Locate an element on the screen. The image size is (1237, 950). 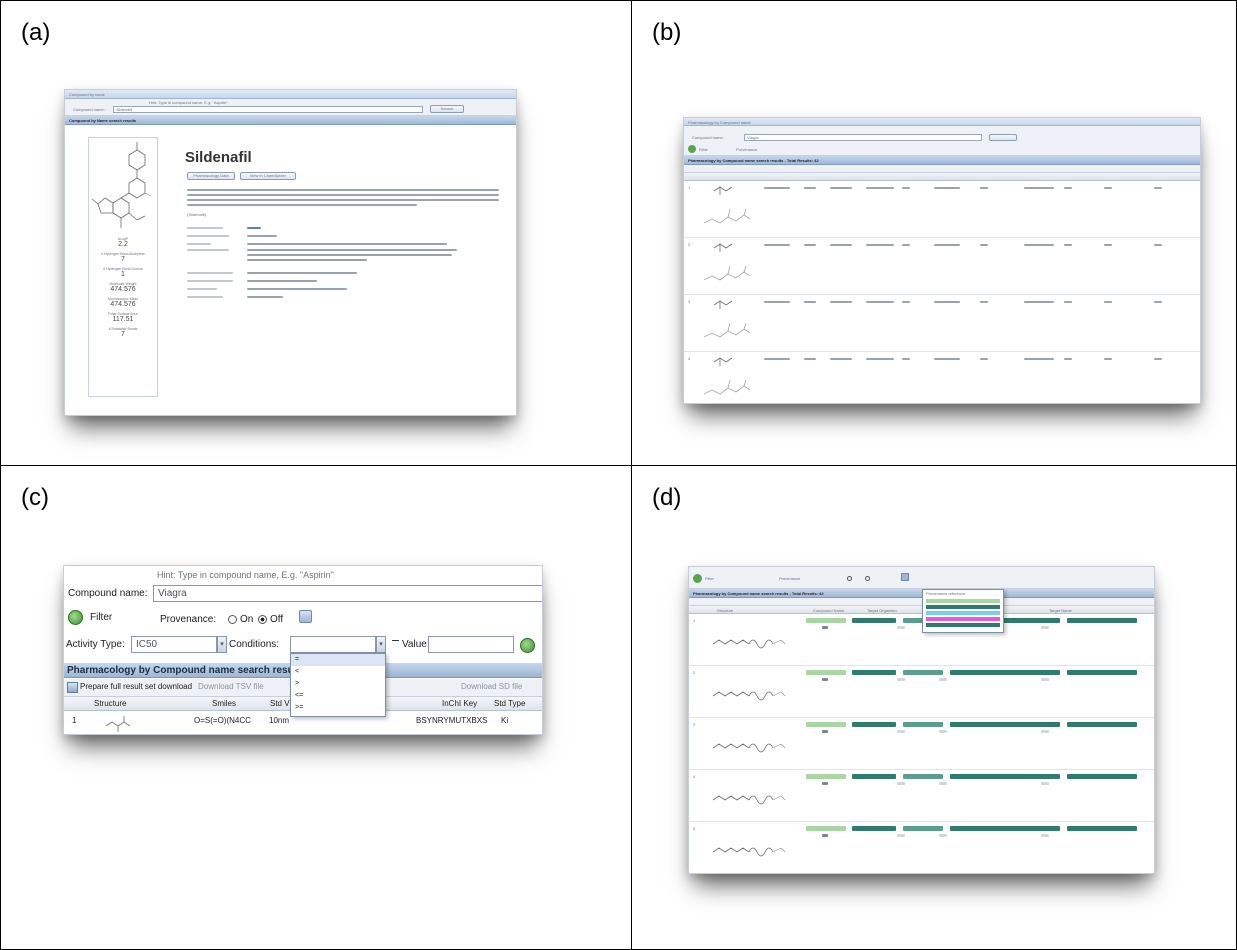
conditions-option: < is located at coordinates (338, 672).